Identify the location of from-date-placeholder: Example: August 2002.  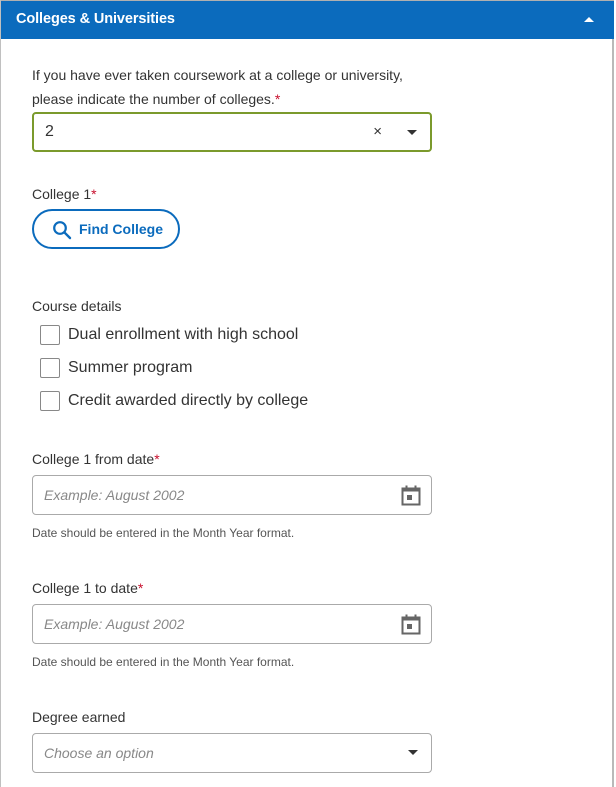
(114, 495).